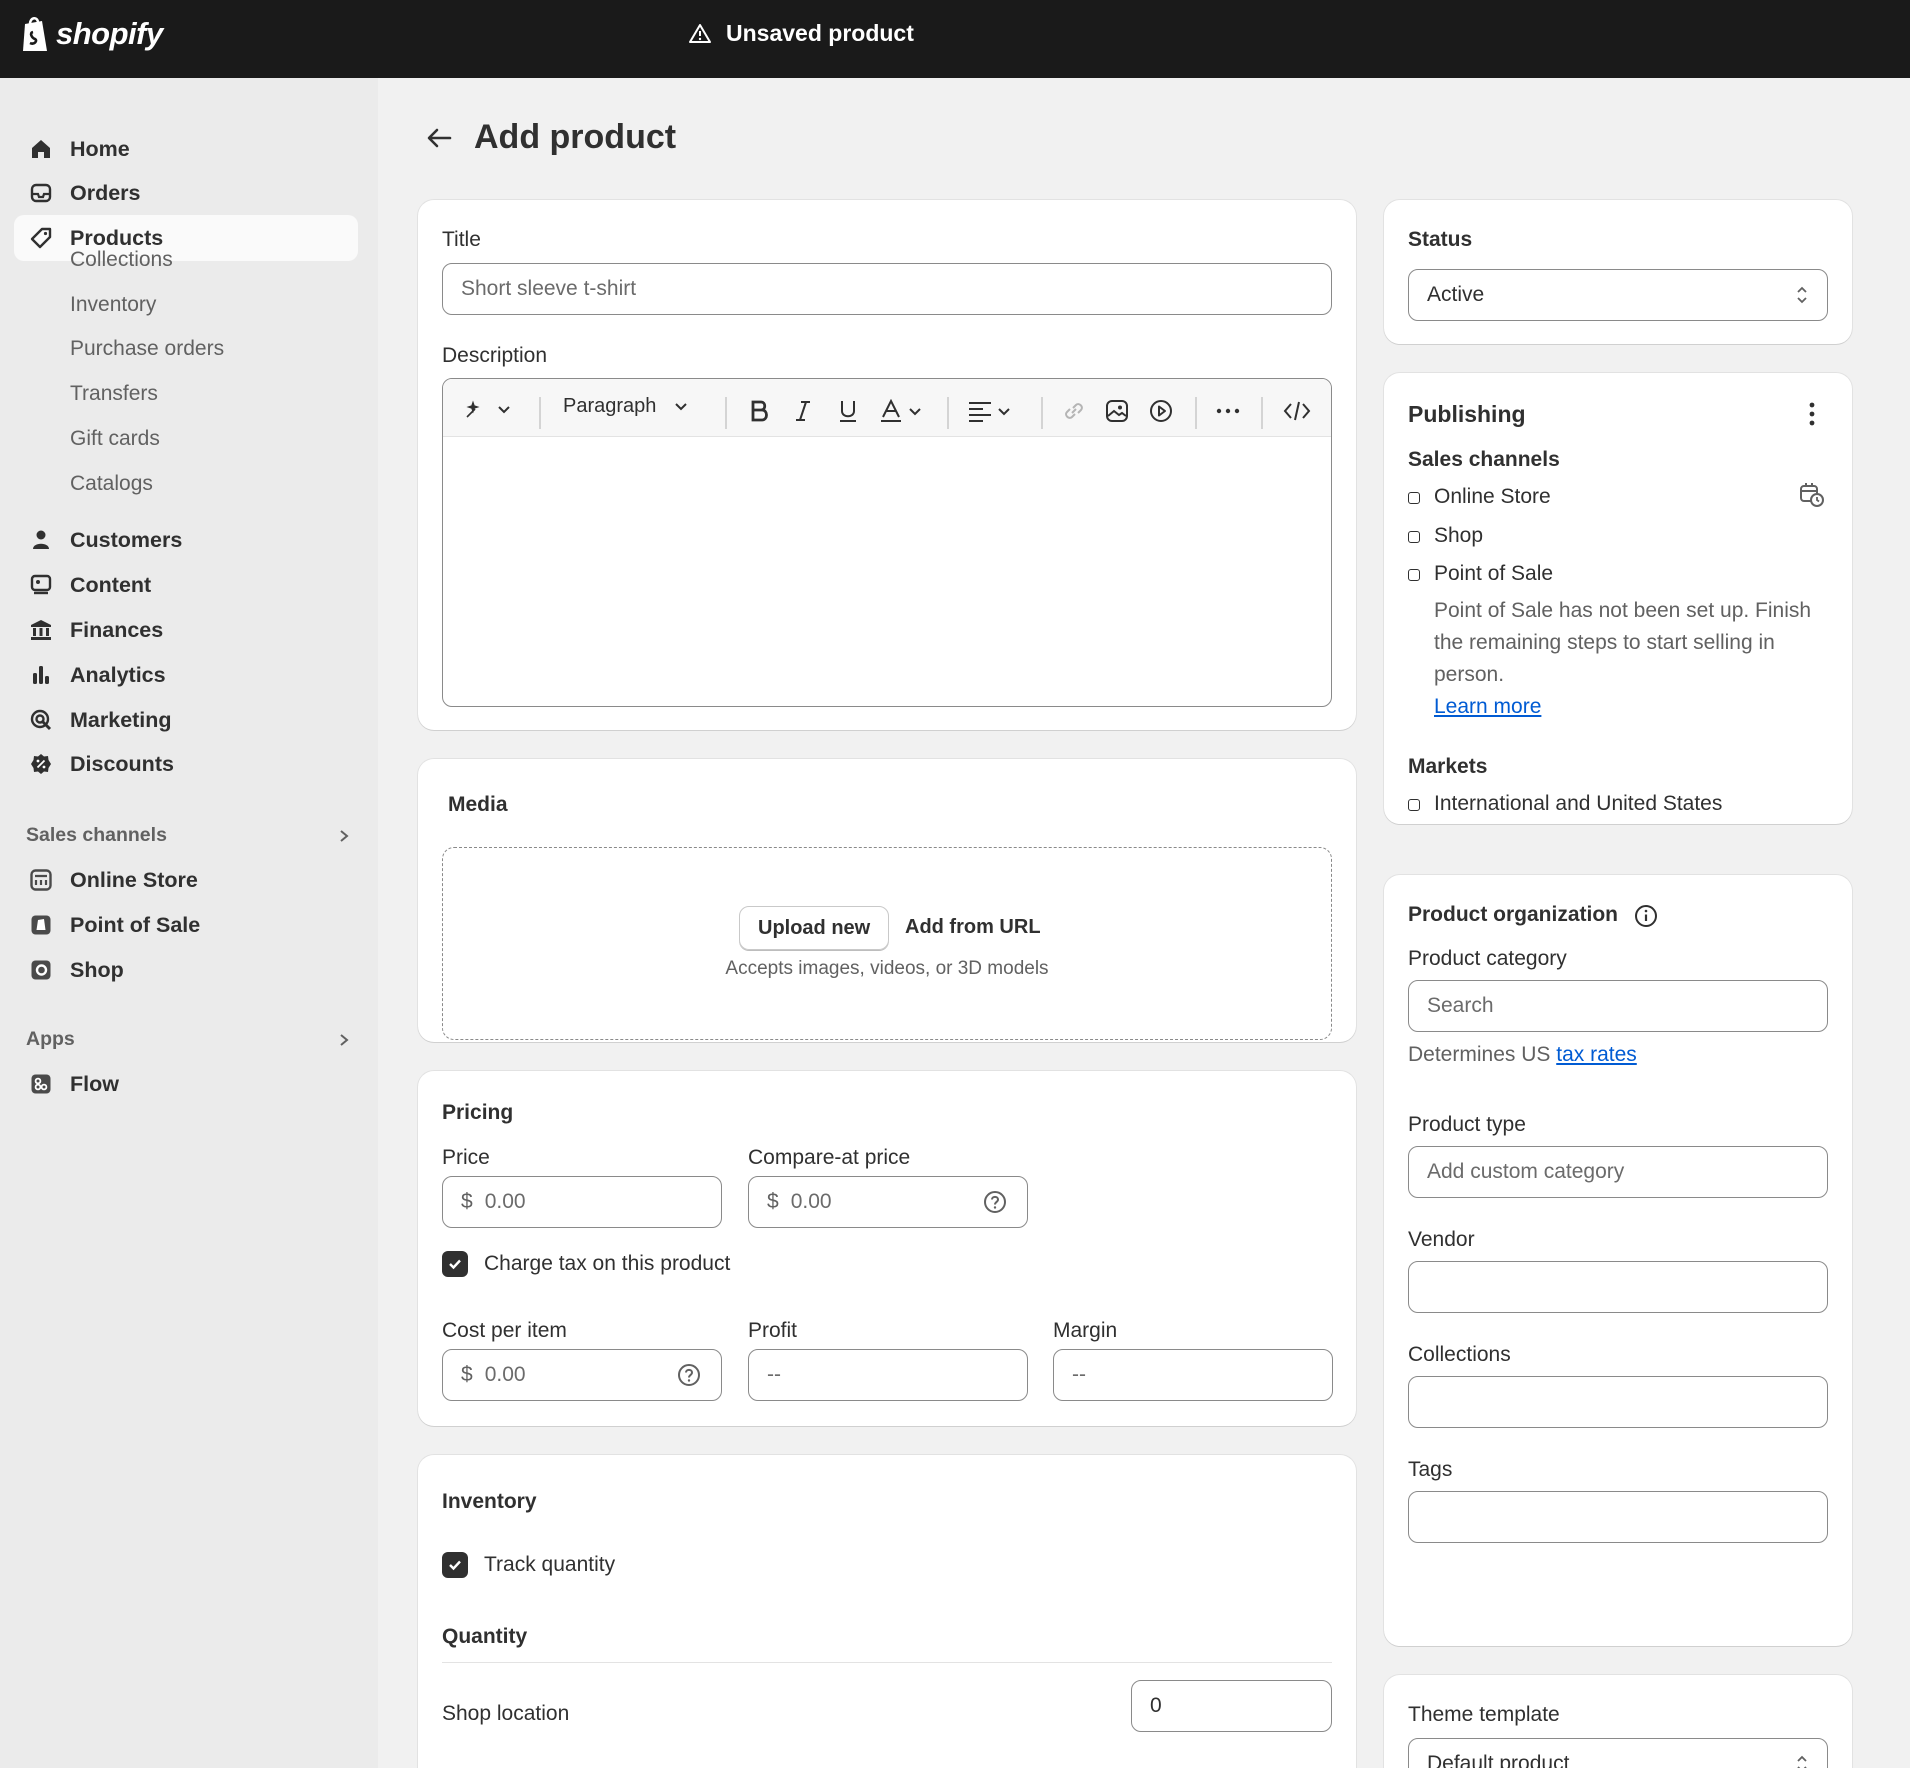 The height and width of the screenshot is (1768, 1910). I want to click on format-dropdown: Paragraph, so click(625, 406).